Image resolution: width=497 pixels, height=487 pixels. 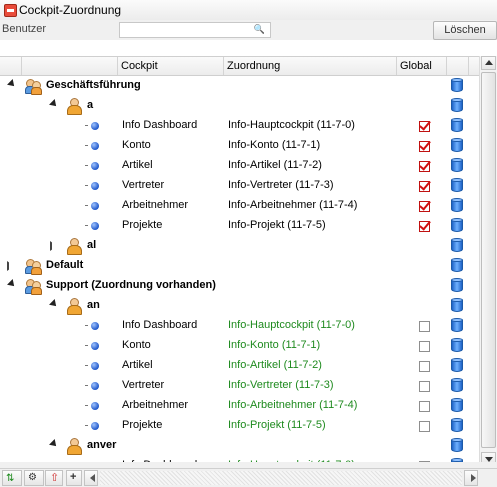 I want to click on tree-group-row: Default, so click(x=239, y=266).